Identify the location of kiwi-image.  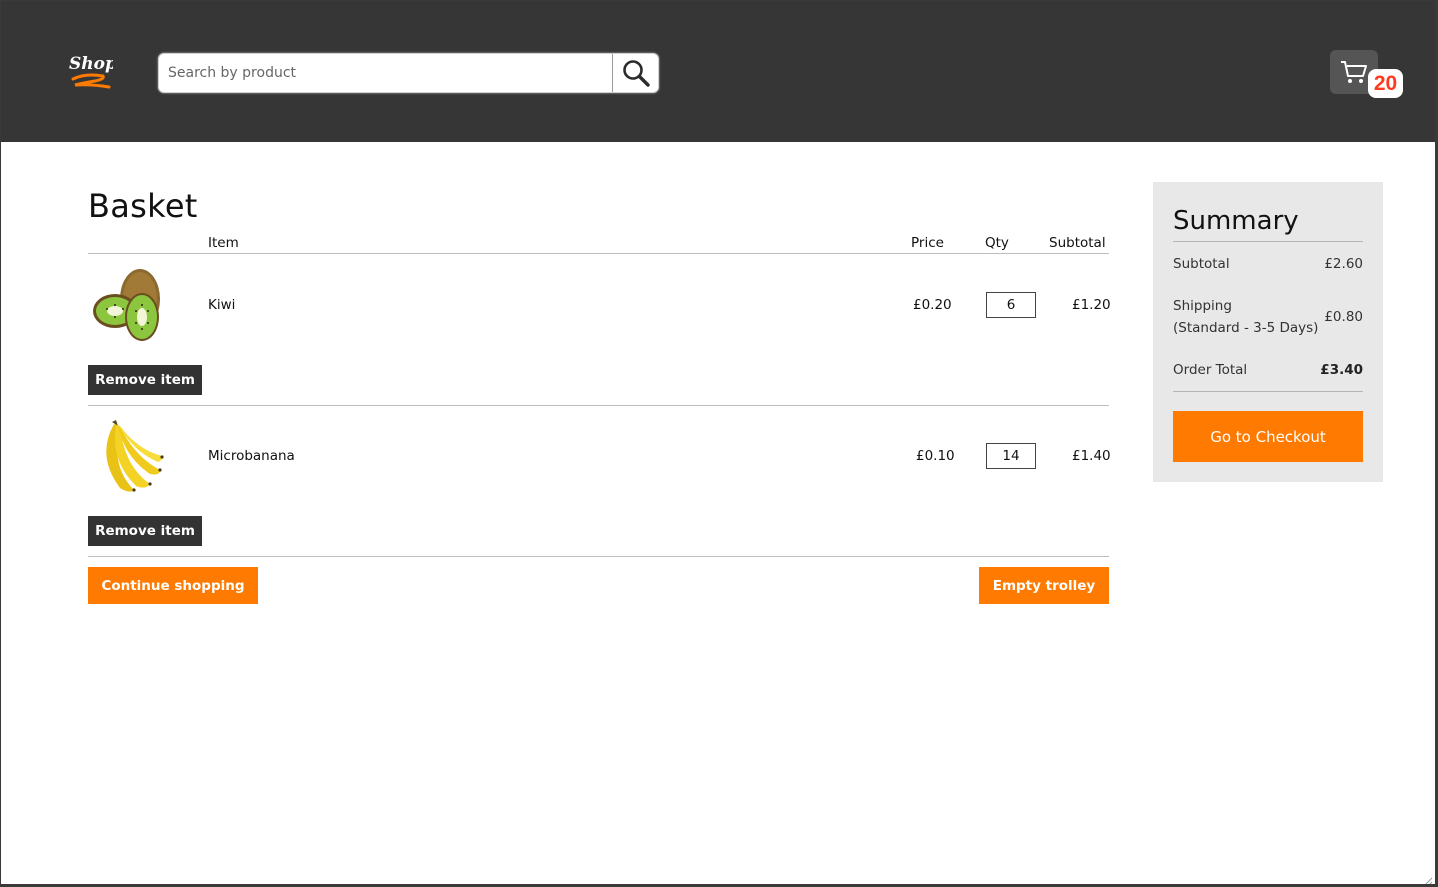
(130, 305).